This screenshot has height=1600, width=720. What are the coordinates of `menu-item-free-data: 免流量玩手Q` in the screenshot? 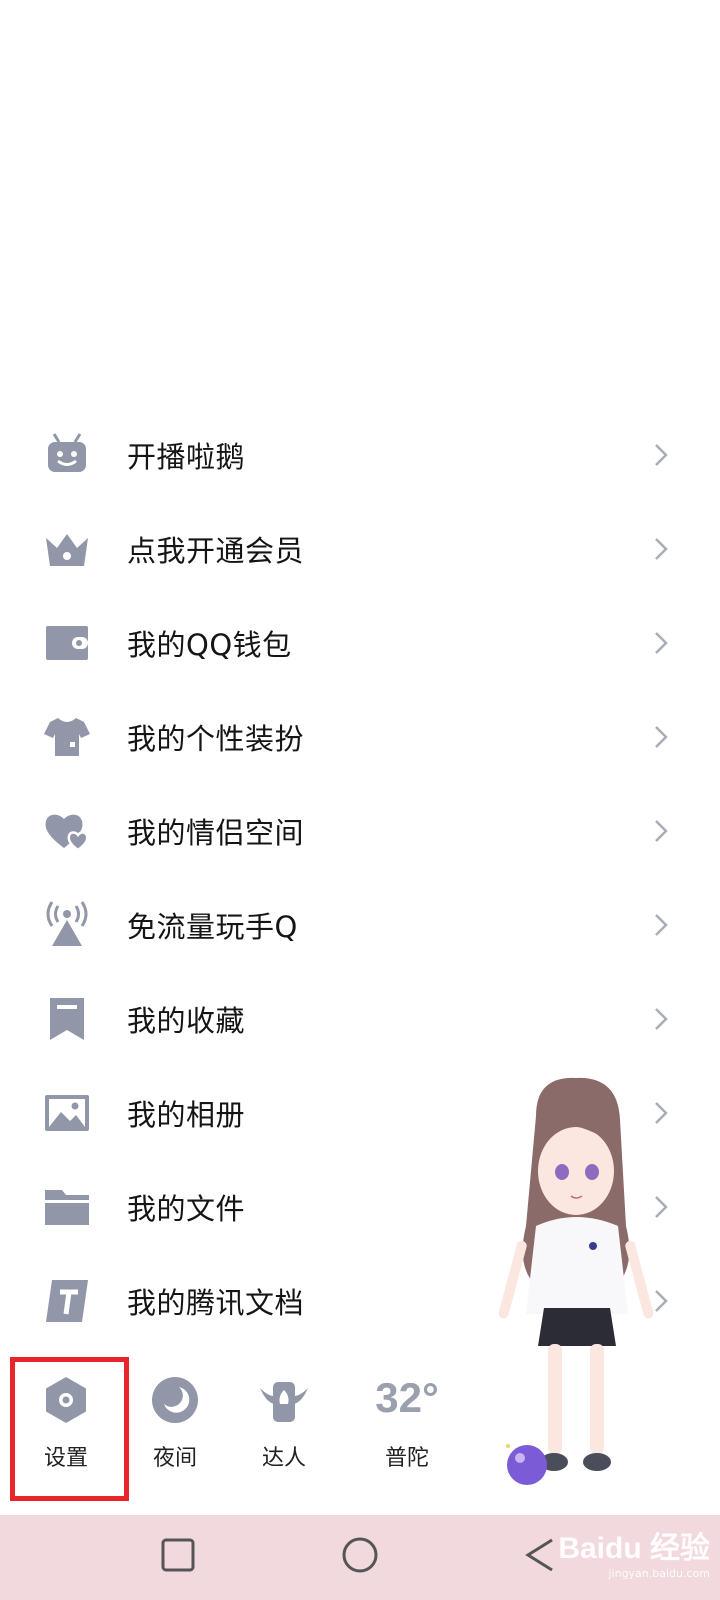 It's located at (360, 925).